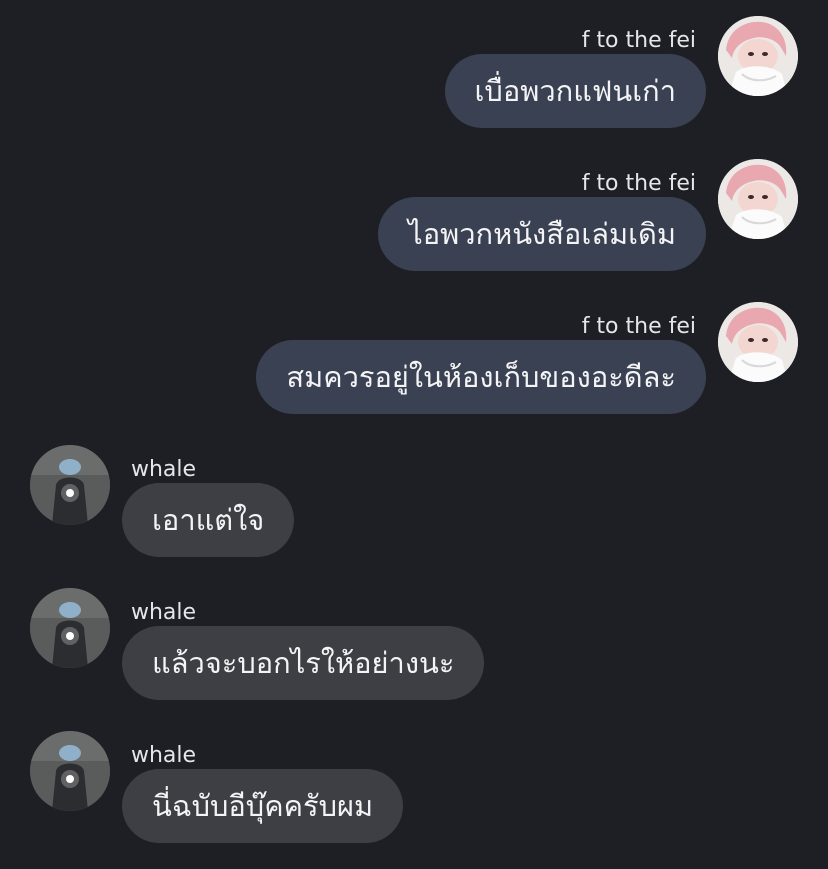  Describe the element at coordinates (481, 377) in the screenshot. I see `message-bubble: สมควรอยู่ในห้องเก็บของอะดีละ` at that location.